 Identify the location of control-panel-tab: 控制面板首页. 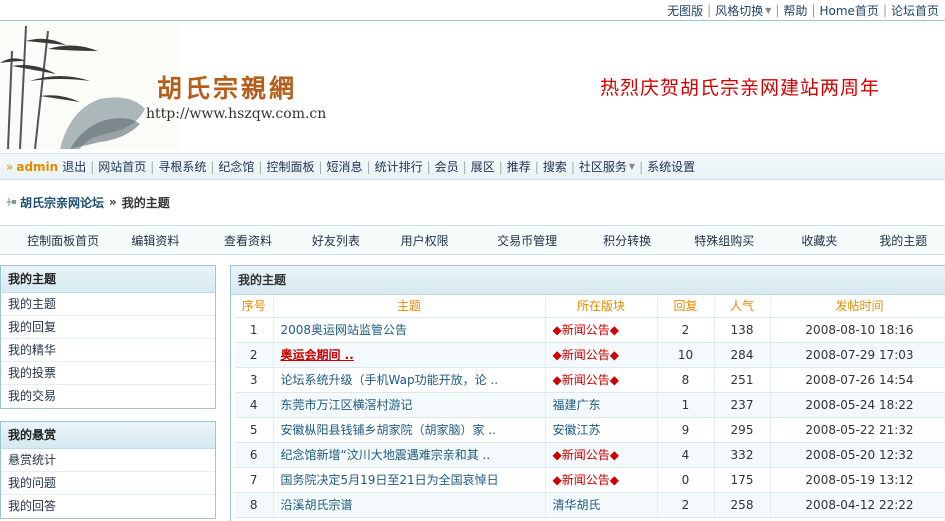
(63, 240).